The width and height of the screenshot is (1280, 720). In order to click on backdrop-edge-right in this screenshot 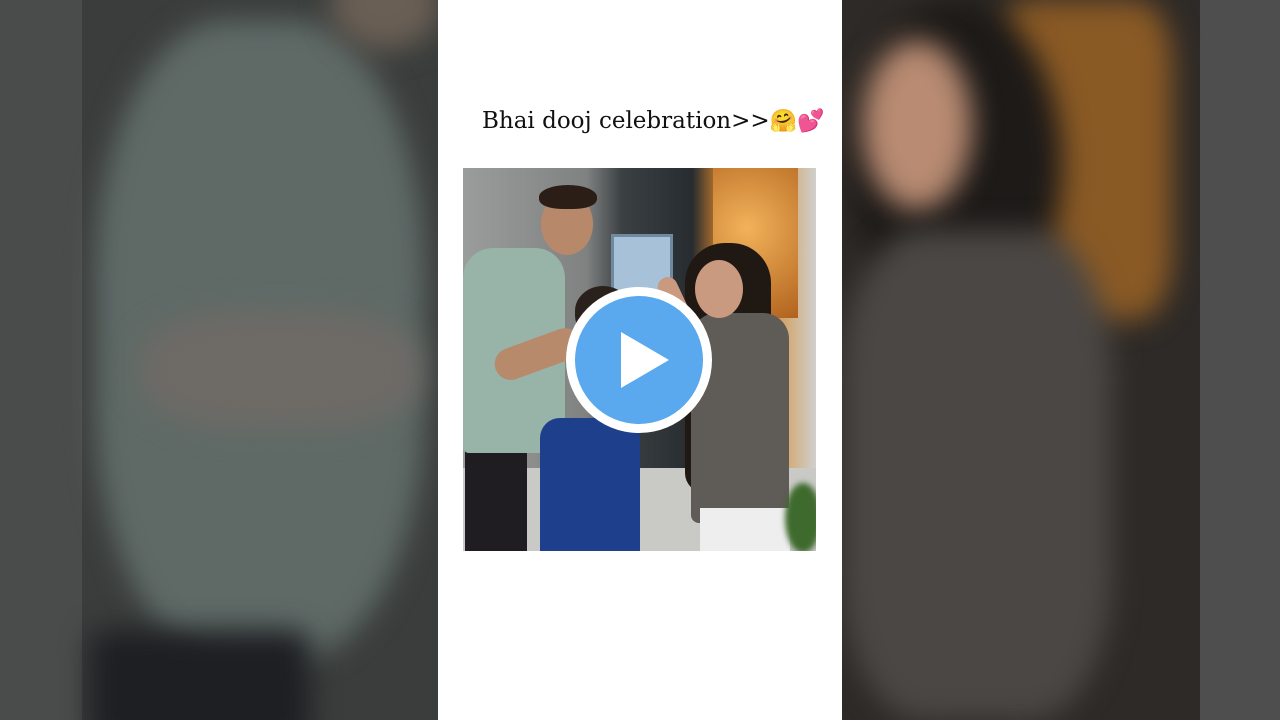, I will do `click(1240, 360)`.